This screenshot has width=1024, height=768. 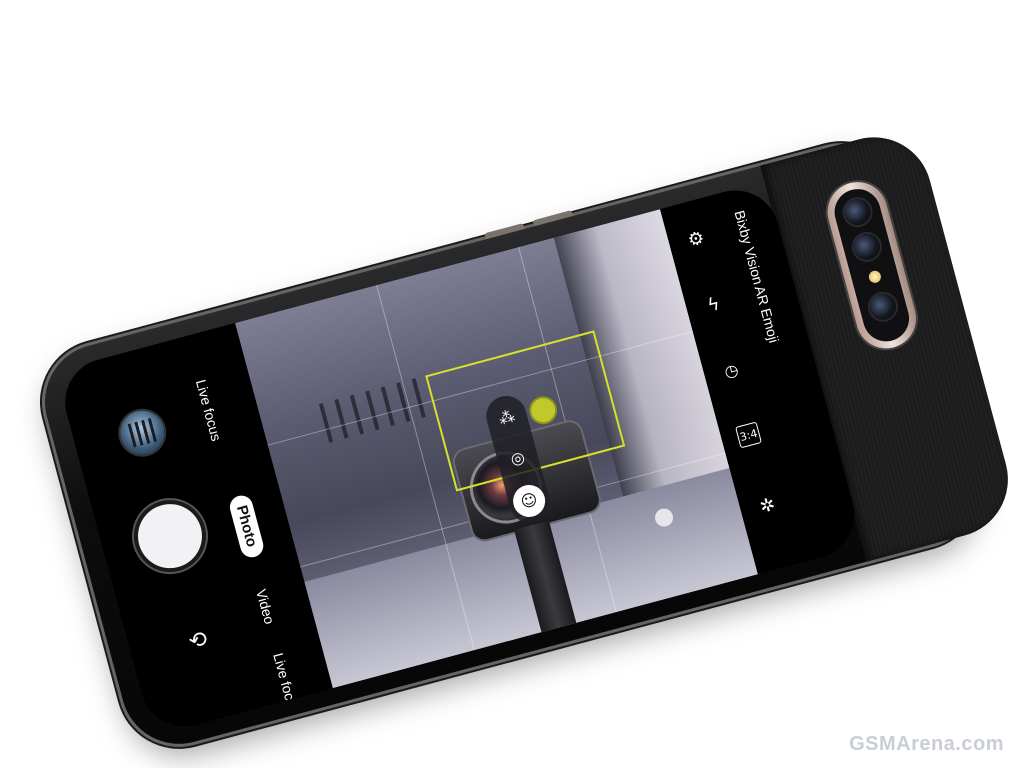 I want to click on power-button, so click(x=552, y=218).